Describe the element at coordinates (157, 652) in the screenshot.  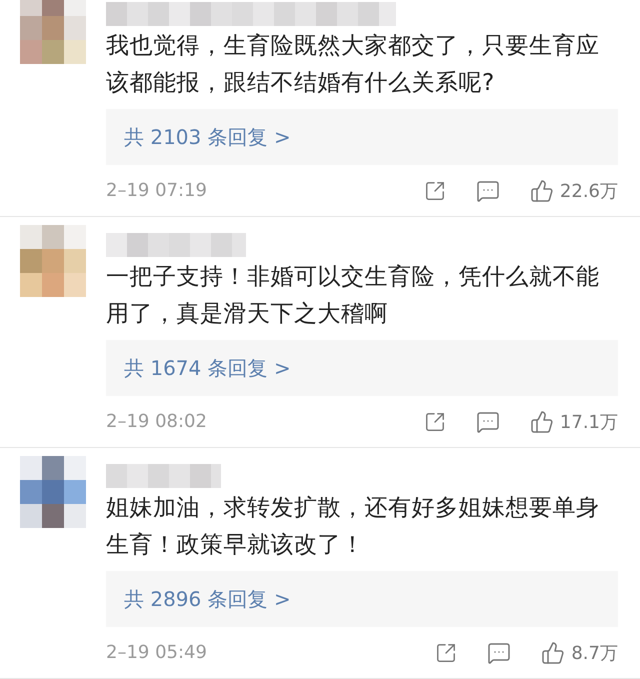
I see `timestamp: 2–19 05:49` at that location.